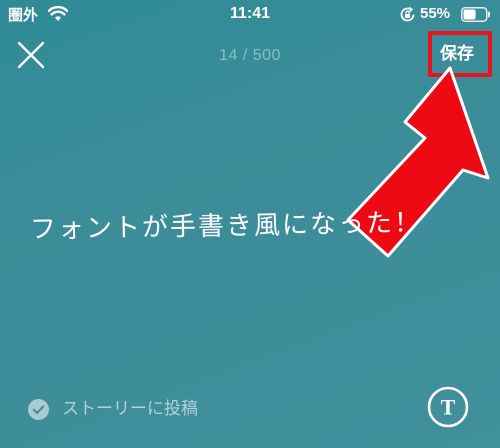 Image resolution: width=500 pixels, height=448 pixels. I want to click on text-style-button: T, so click(448, 407).